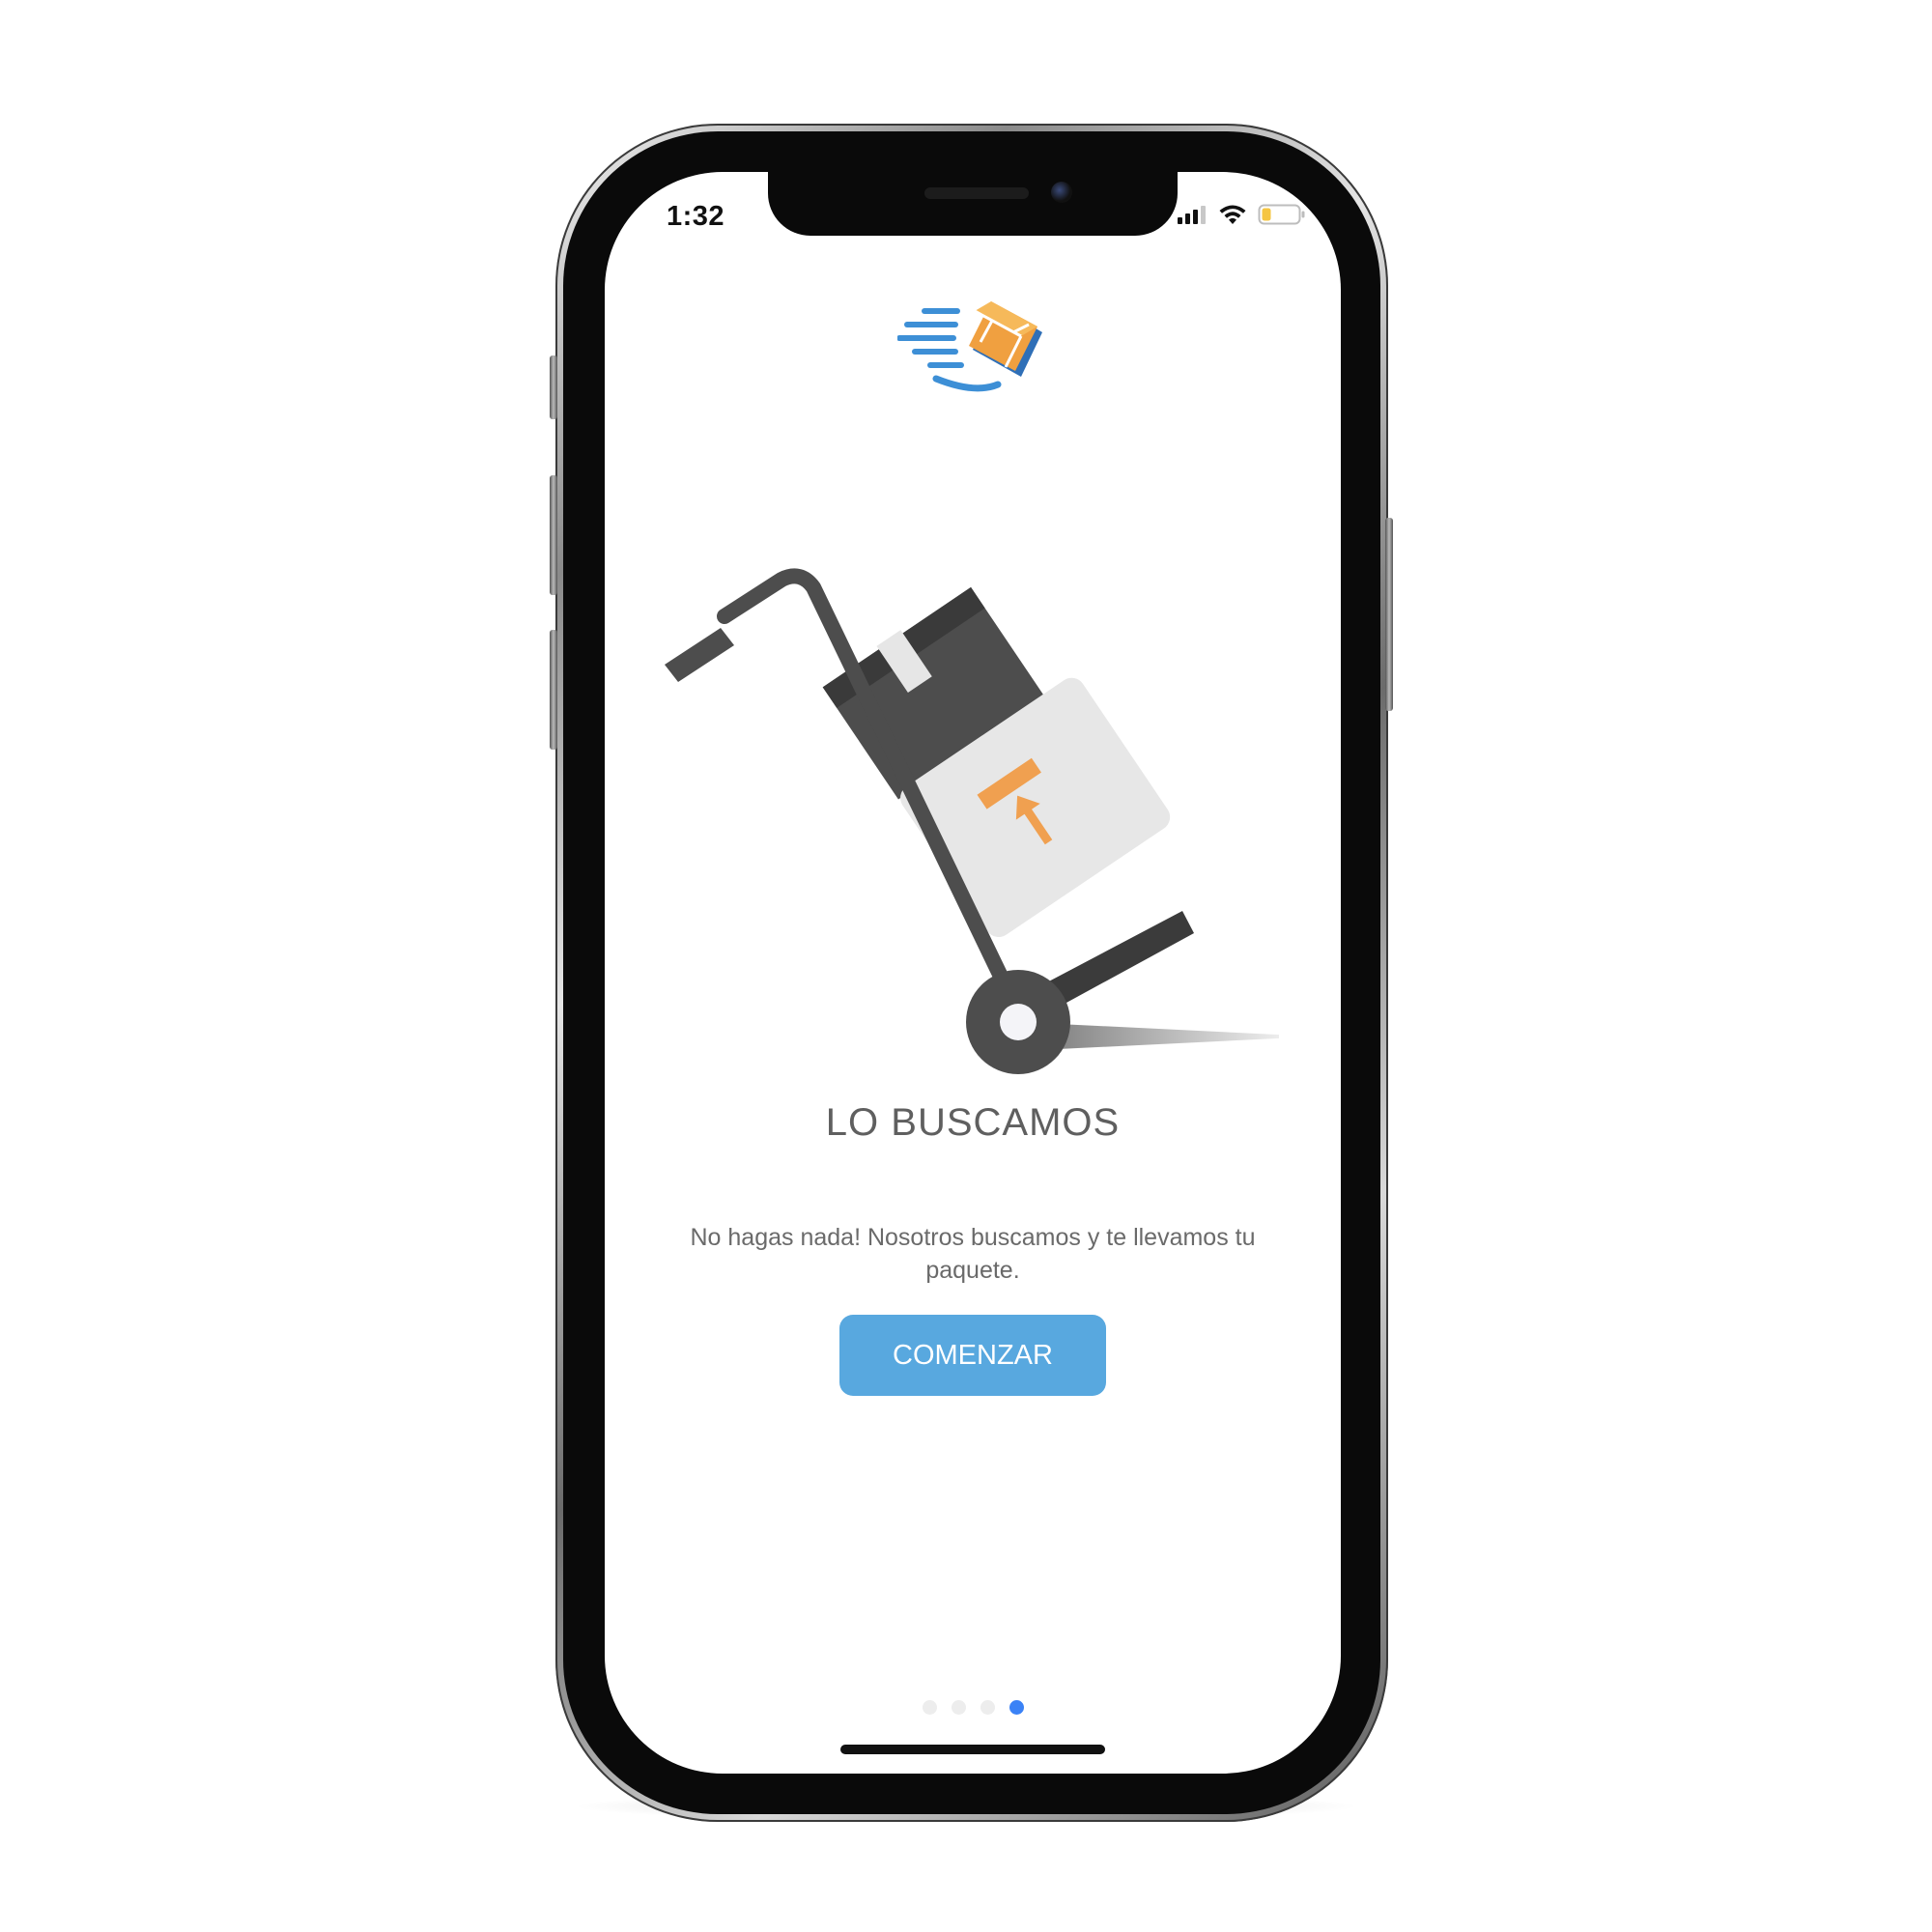 The image size is (1932, 1932). I want to click on home-indicator, so click(972, 1749).